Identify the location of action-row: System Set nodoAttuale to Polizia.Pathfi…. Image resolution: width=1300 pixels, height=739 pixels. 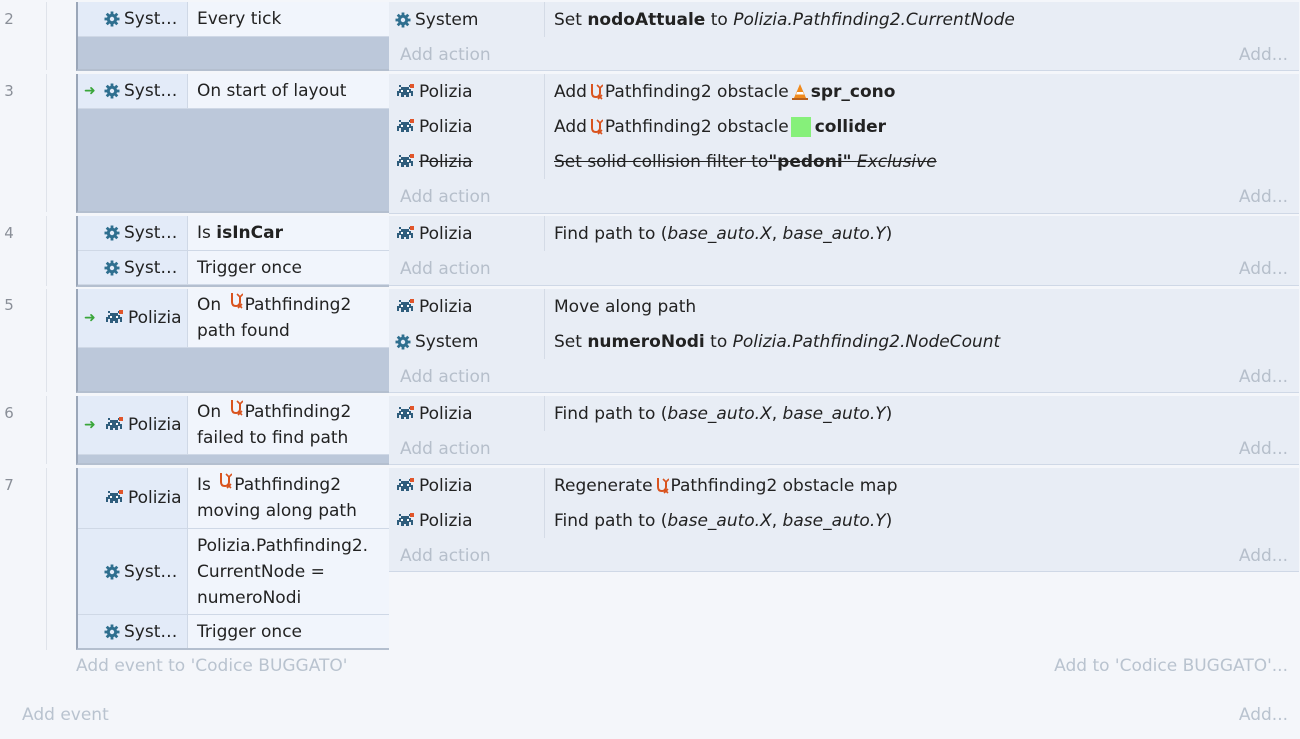
(844, 19).